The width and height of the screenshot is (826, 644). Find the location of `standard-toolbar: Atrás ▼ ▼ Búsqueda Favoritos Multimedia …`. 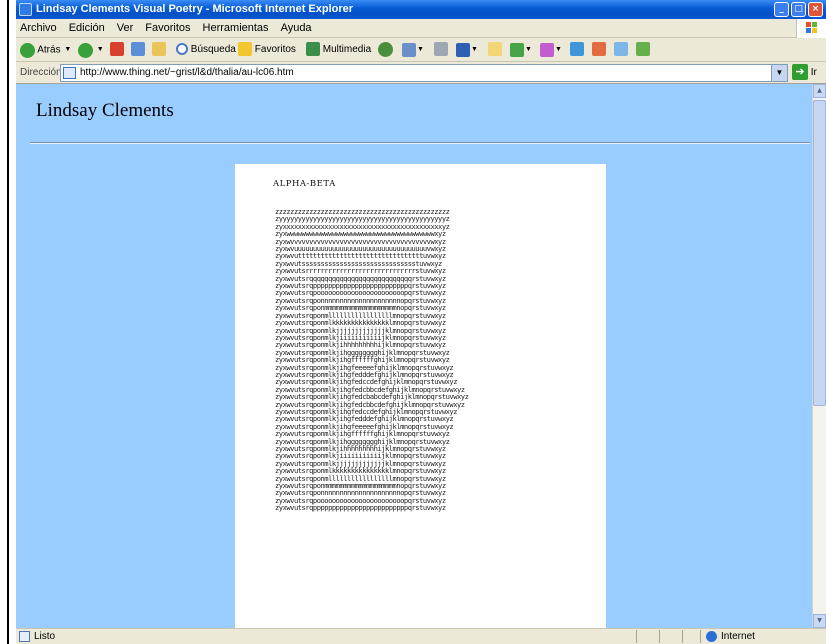

standard-toolbar: Atrás ▼ ▼ Búsqueda Favoritos Multimedia … is located at coordinates (421, 50).